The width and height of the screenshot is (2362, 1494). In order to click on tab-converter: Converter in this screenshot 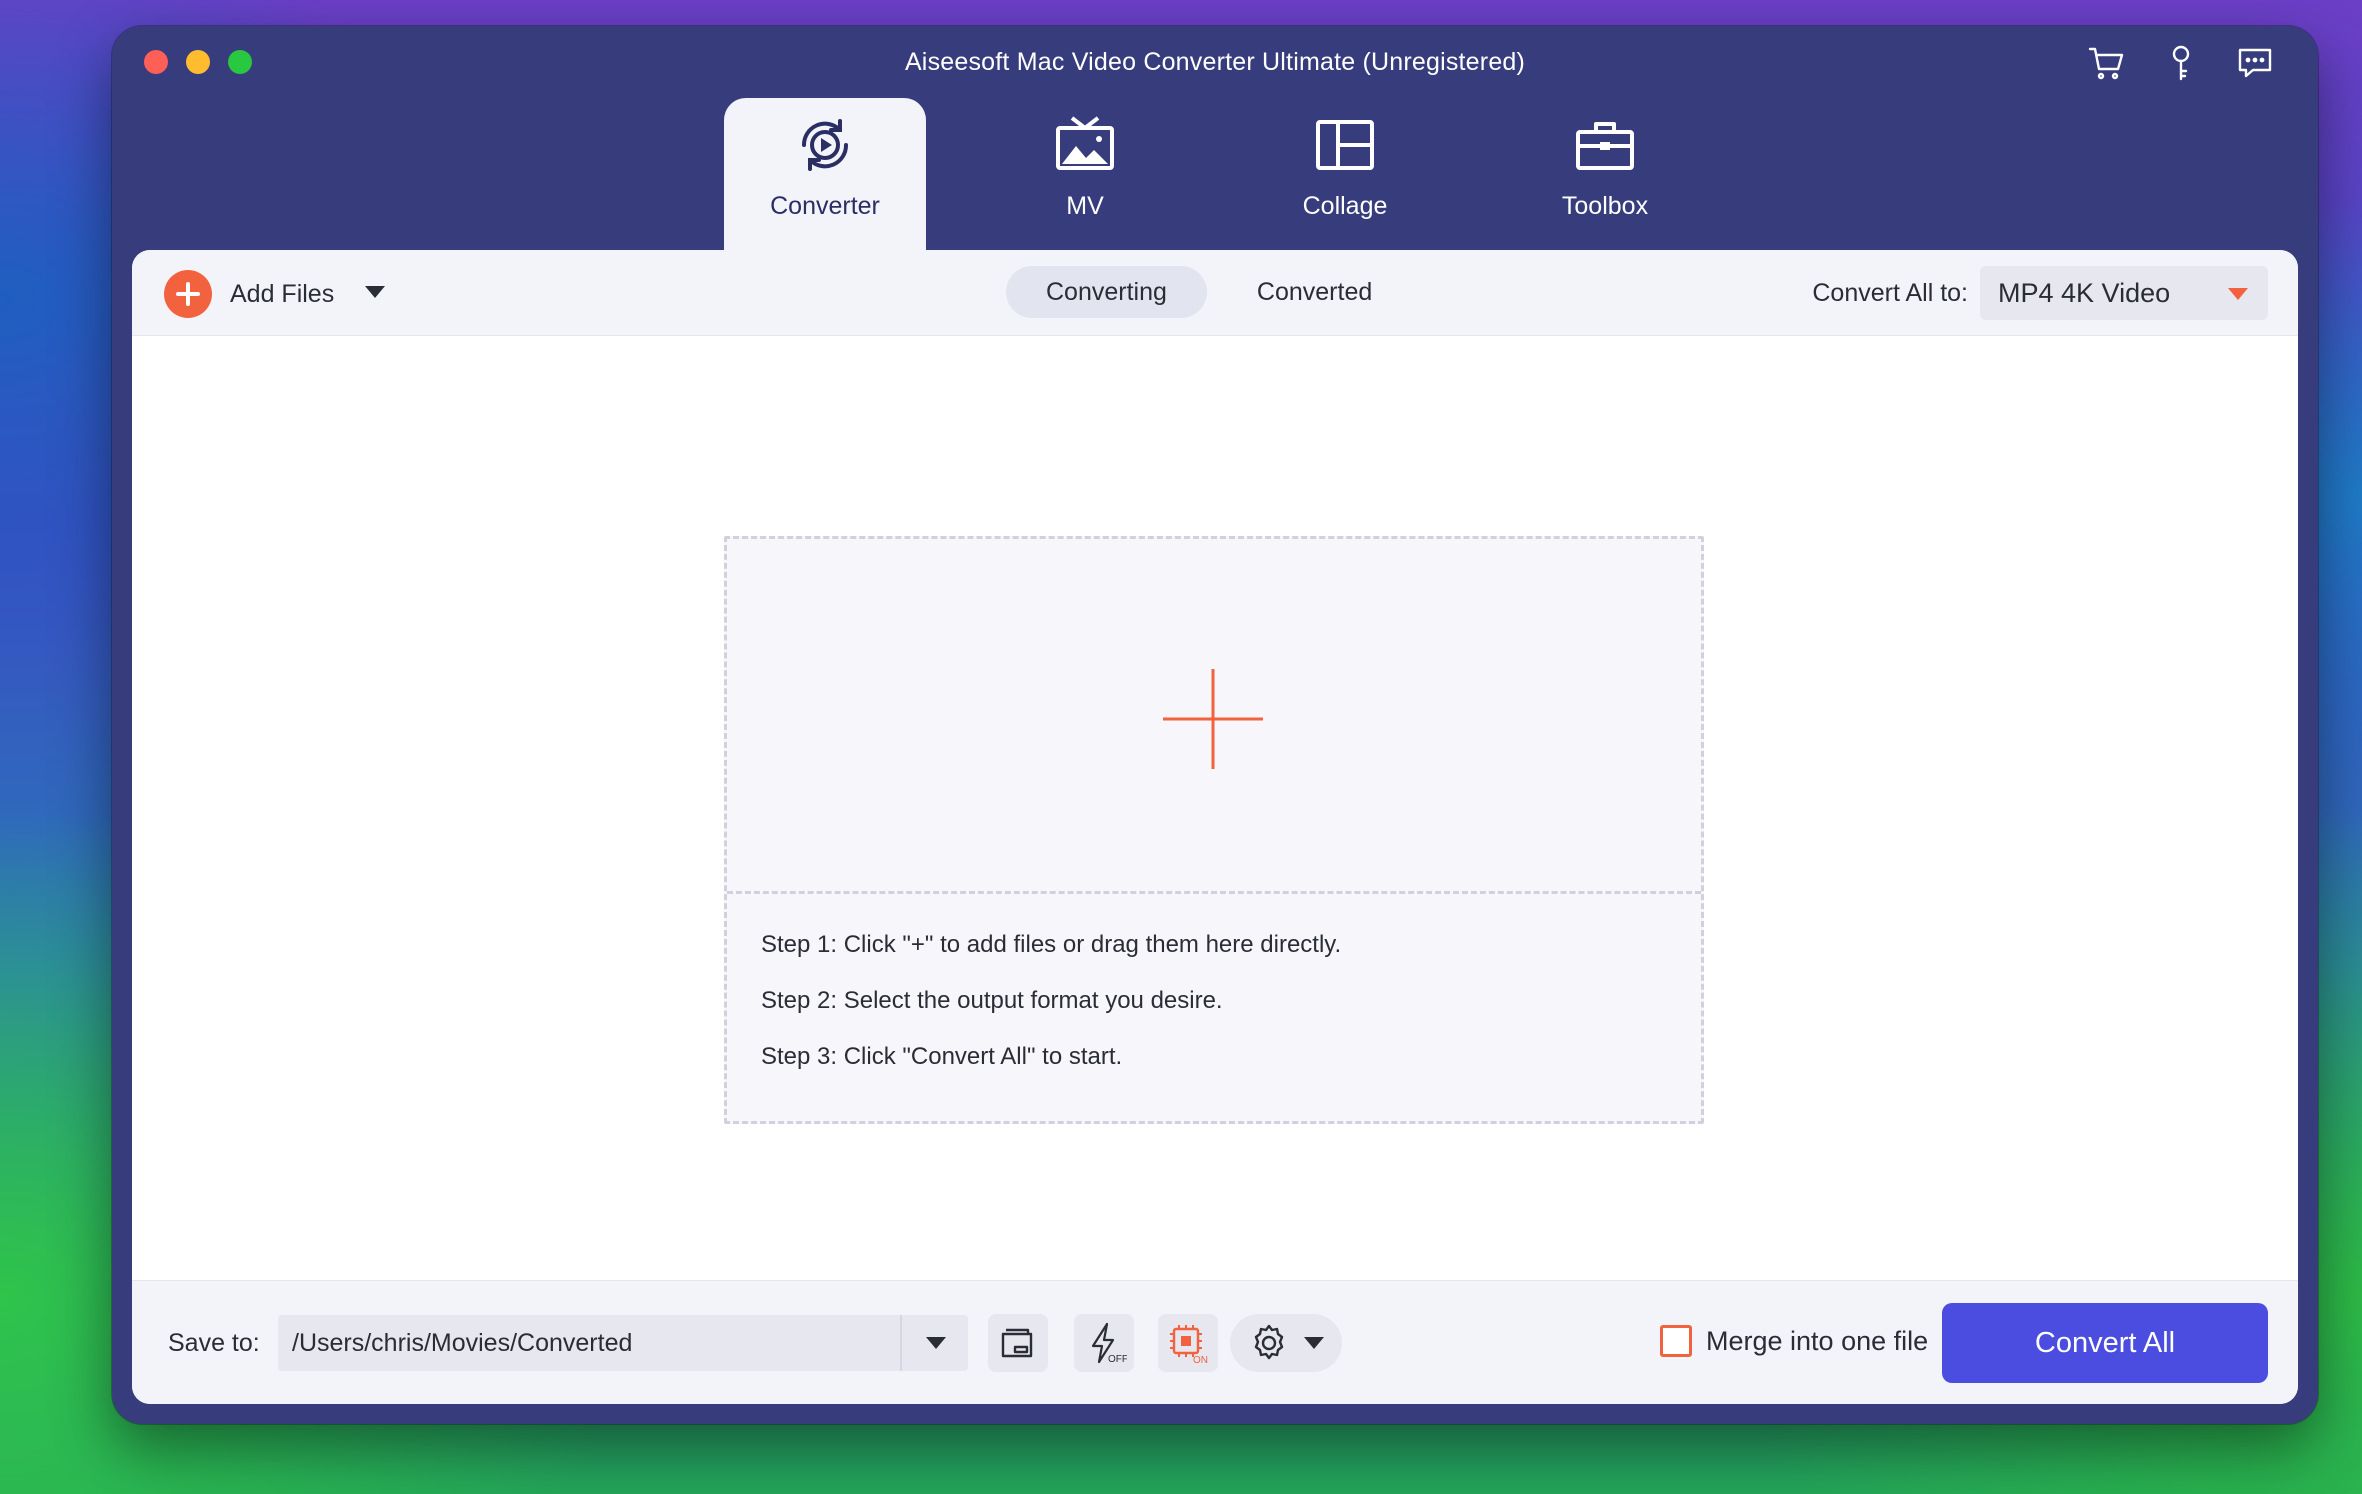, I will do `click(825, 174)`.